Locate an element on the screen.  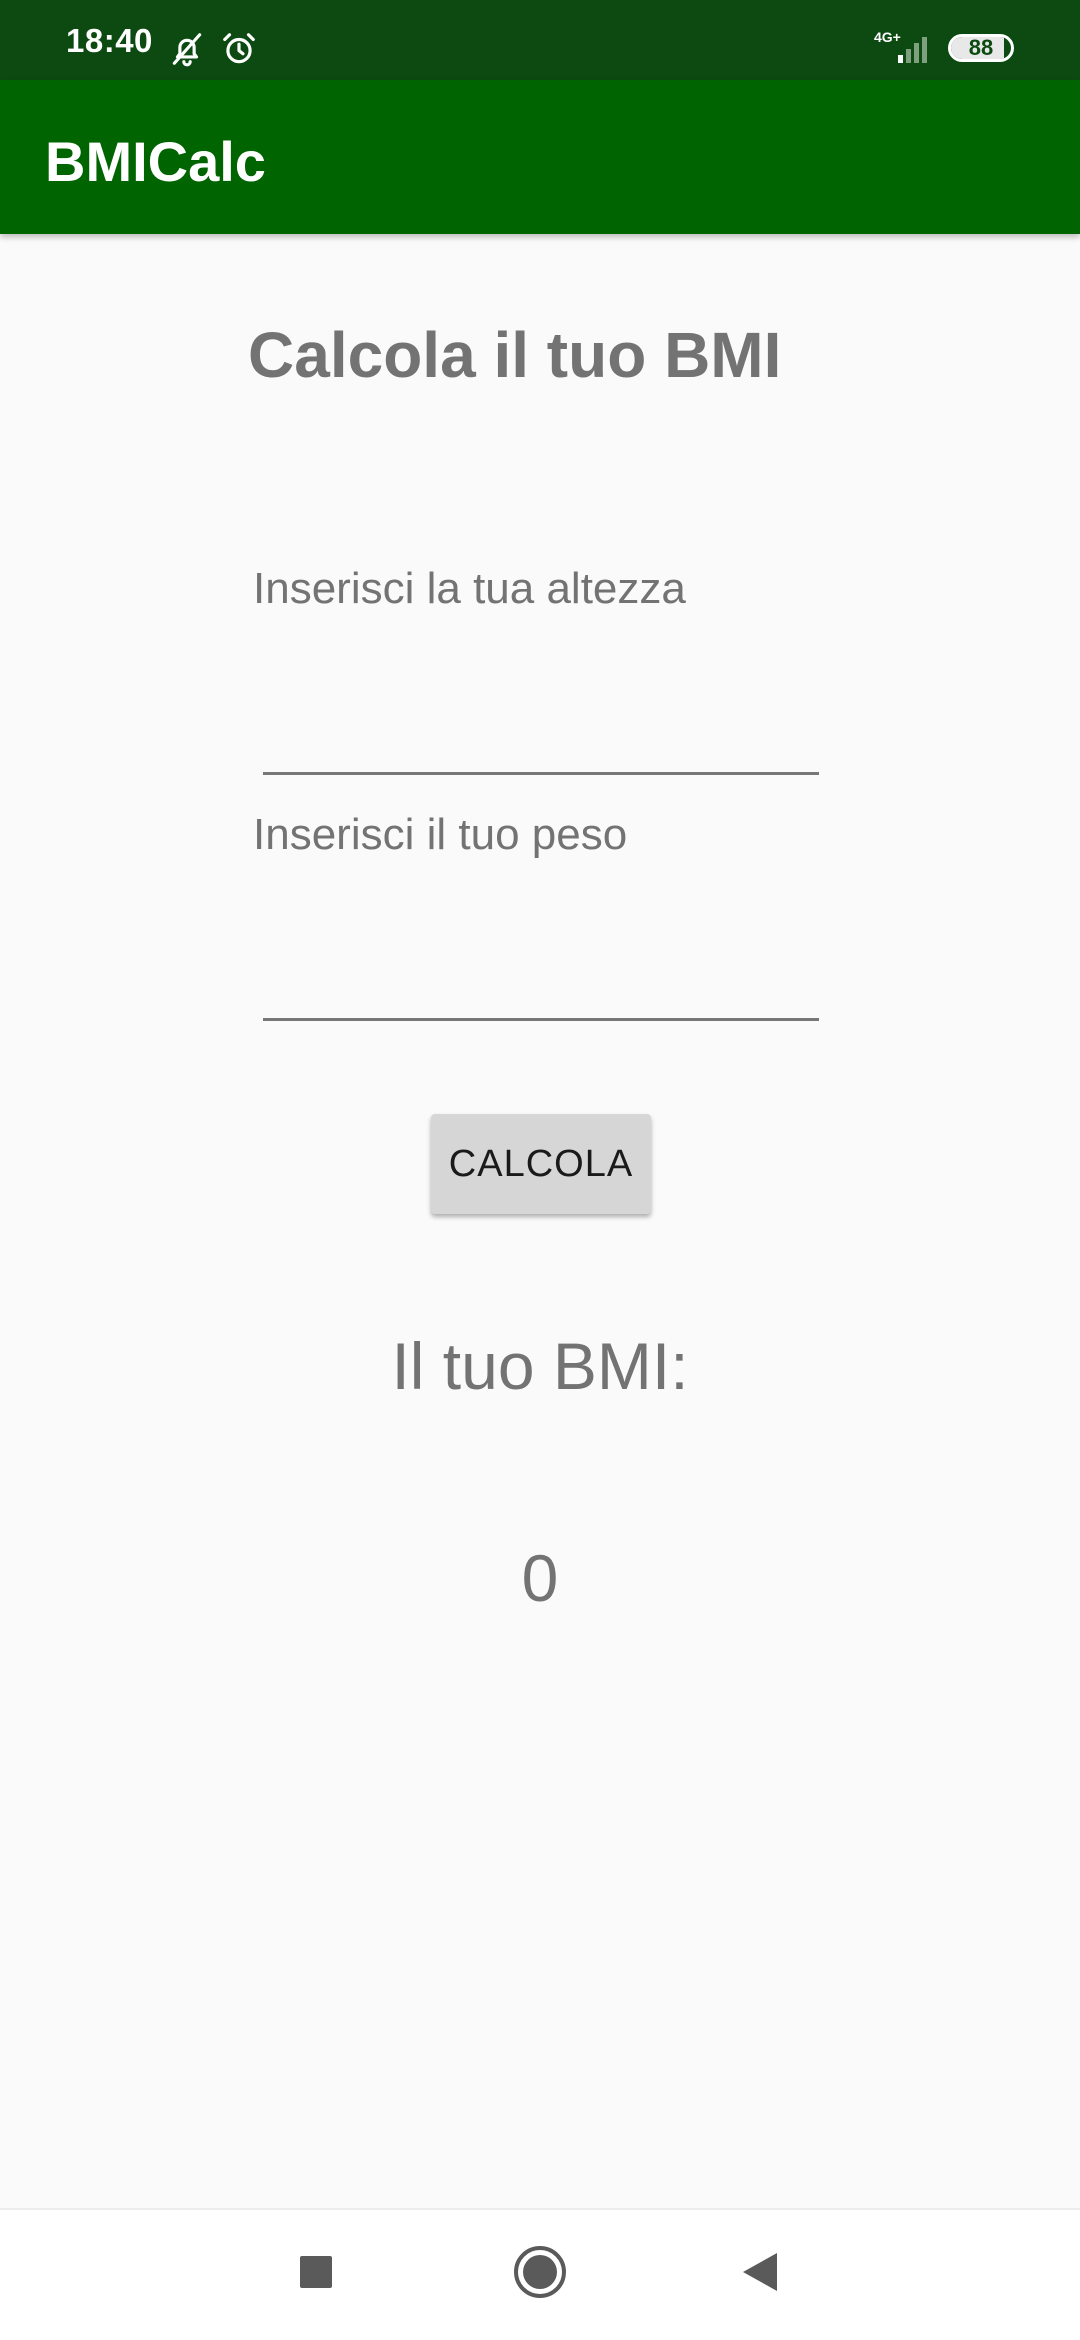
weight-label: Inserisci il tuo peso is located at coordinates (440, 834).